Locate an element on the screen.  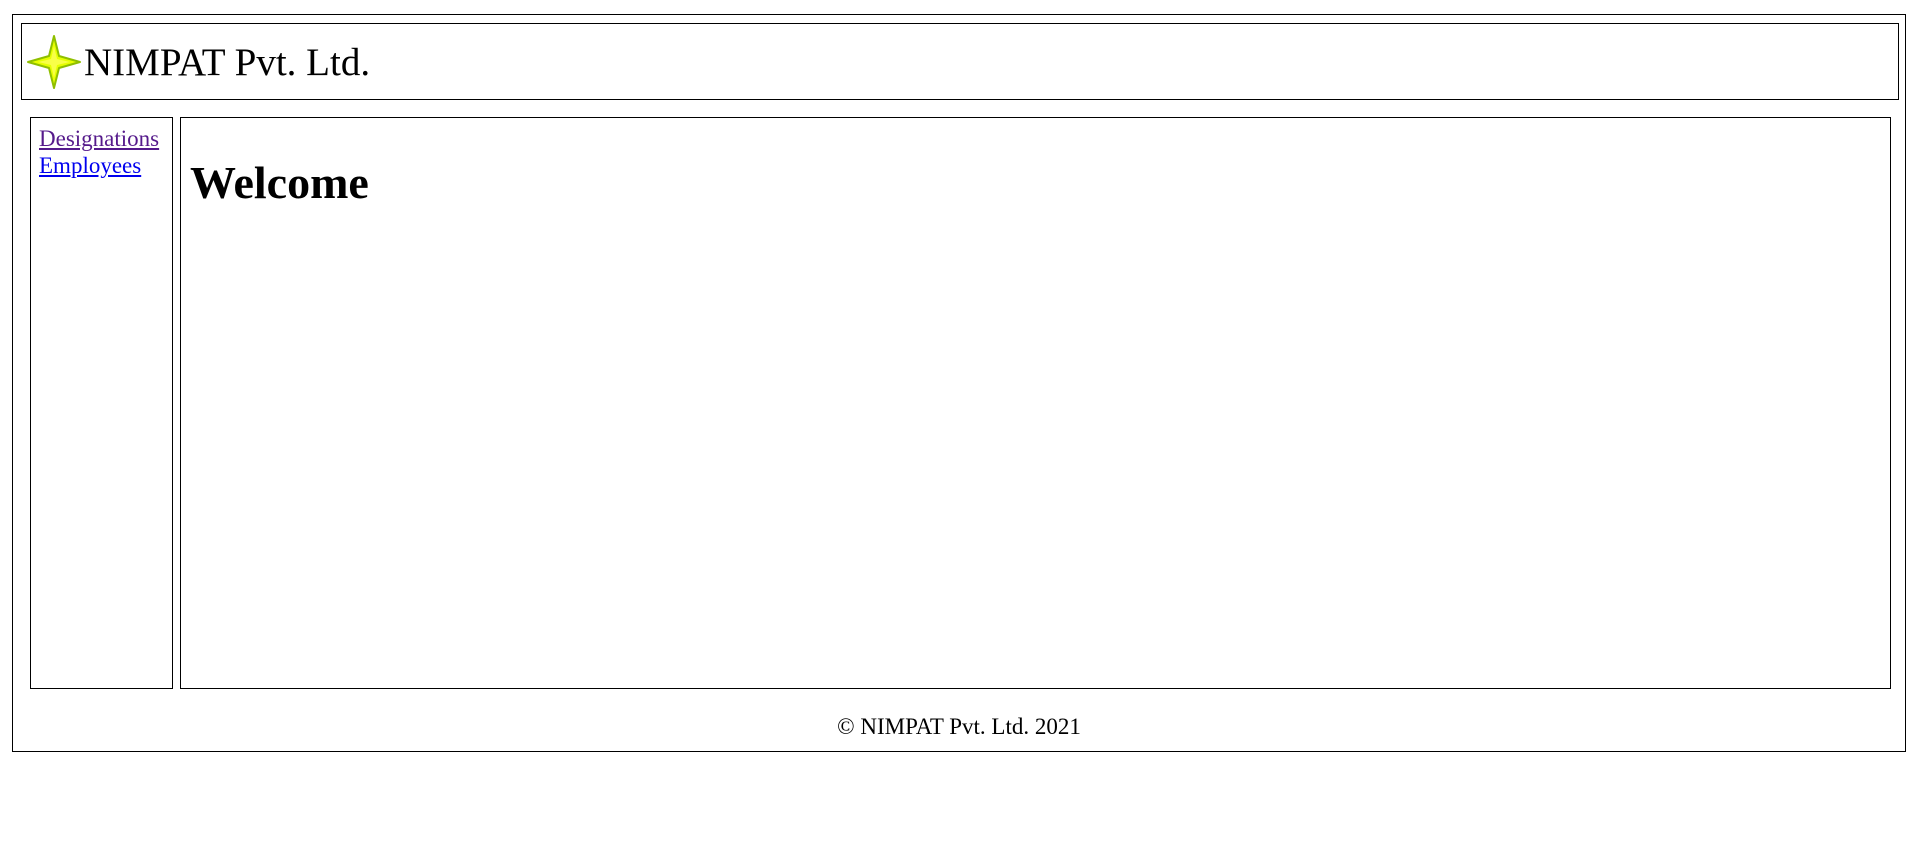
sidebar-item-employees: Employees is located at coordinates (101, 165).